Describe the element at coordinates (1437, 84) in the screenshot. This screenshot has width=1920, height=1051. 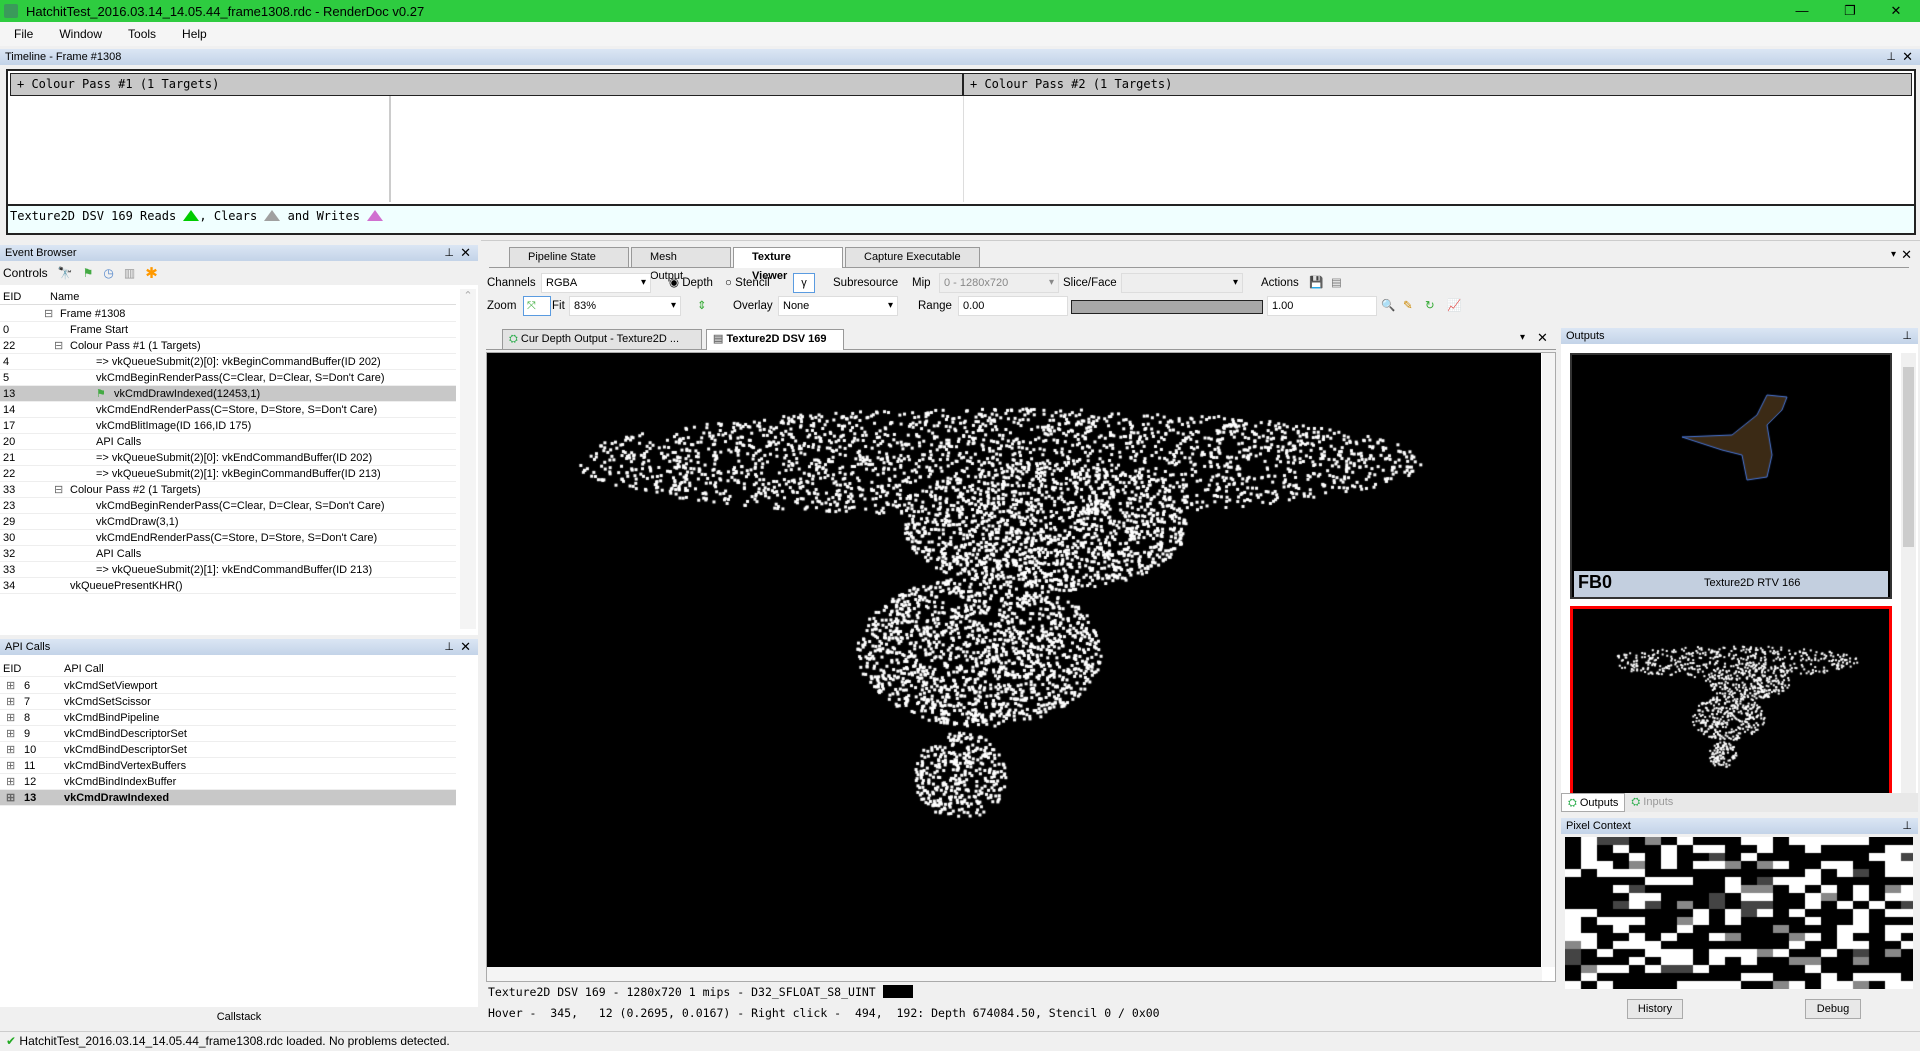
I see `timeline-pass-2: + Colour Pass #2 (1 Targets)` at that location.